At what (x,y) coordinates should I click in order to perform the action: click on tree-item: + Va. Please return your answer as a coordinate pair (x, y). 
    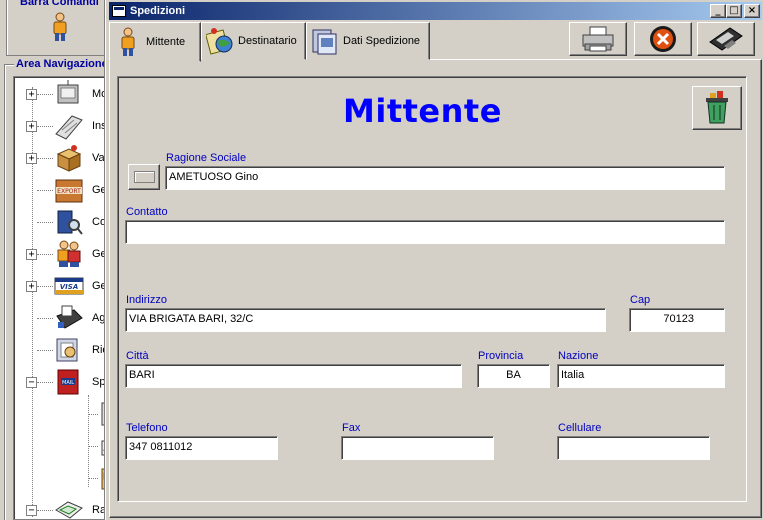
    Looking at the image, I should click on (63, 158).